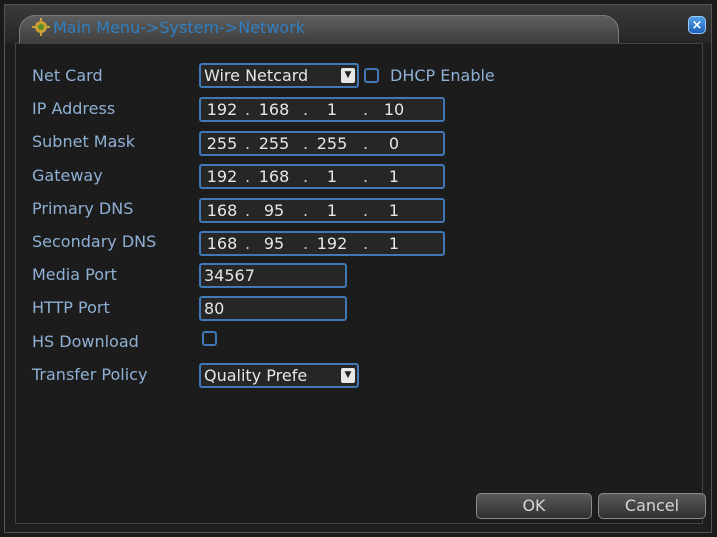  I want to click on settings-gear-icon, so click(41, 27).